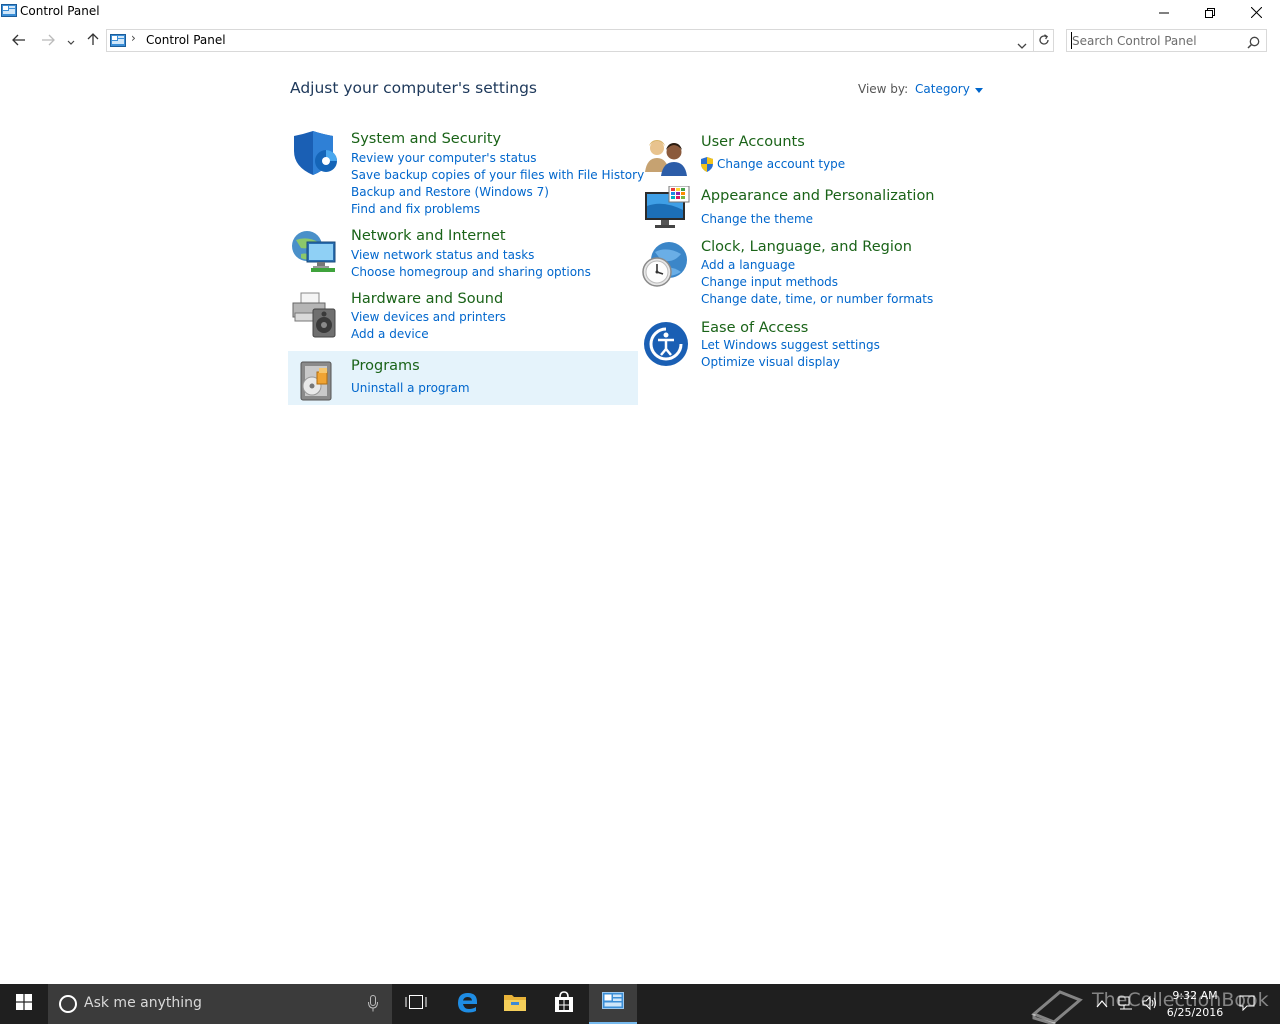  I want to click on taskbar-control-panel, so click(613, 1004).